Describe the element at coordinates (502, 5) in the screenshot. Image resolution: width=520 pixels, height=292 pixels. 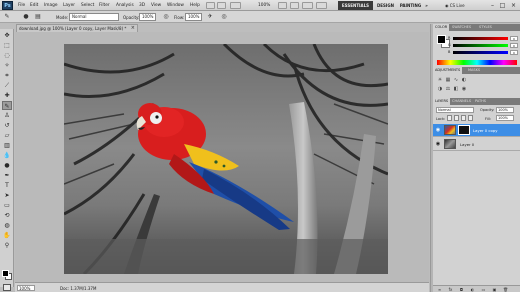
I see `maximize-icon: □` at that location.